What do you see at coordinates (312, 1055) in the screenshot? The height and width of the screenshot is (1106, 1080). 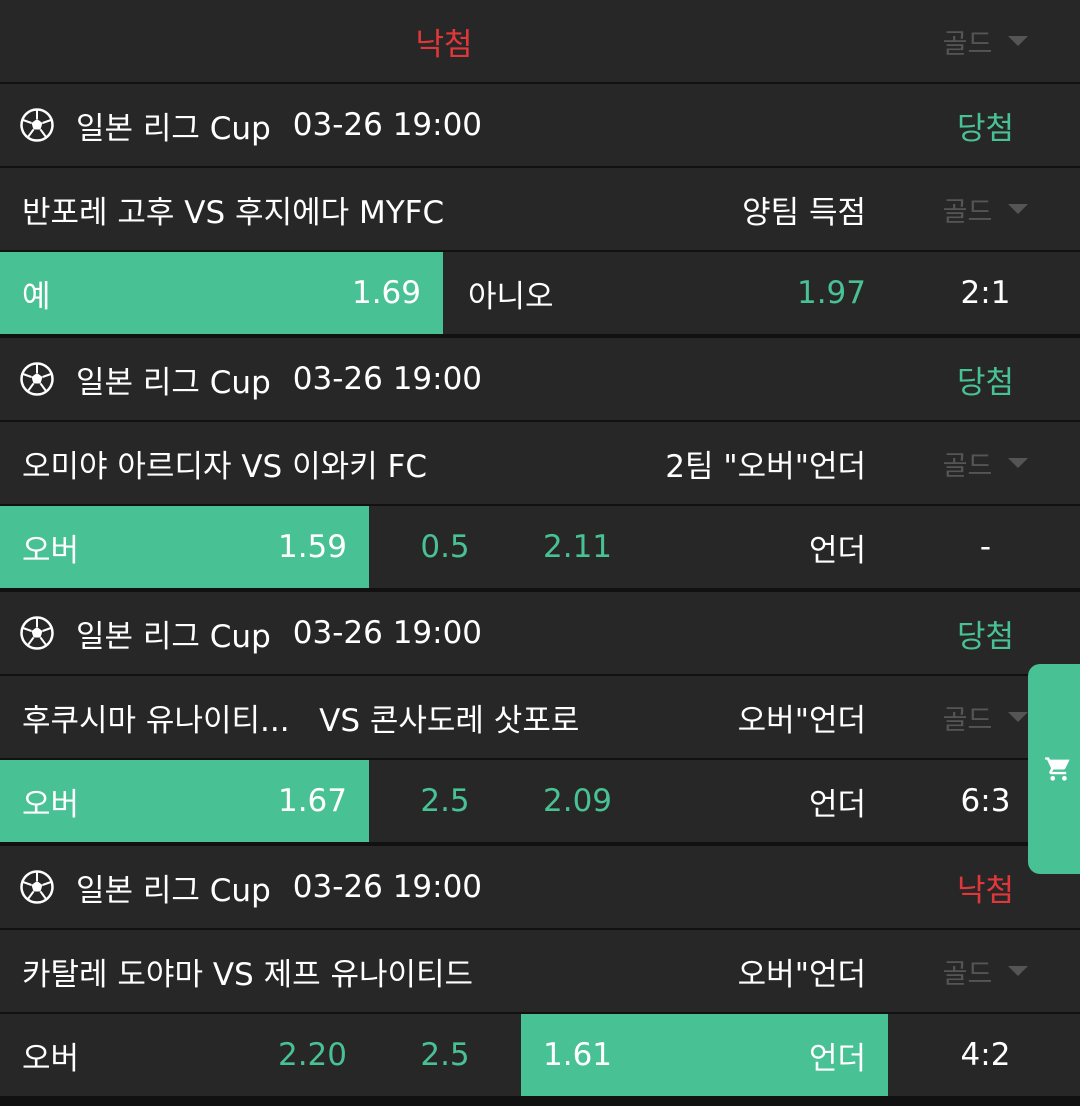 I see `over-odds: 2.20` at bounding box center [312, 1055].